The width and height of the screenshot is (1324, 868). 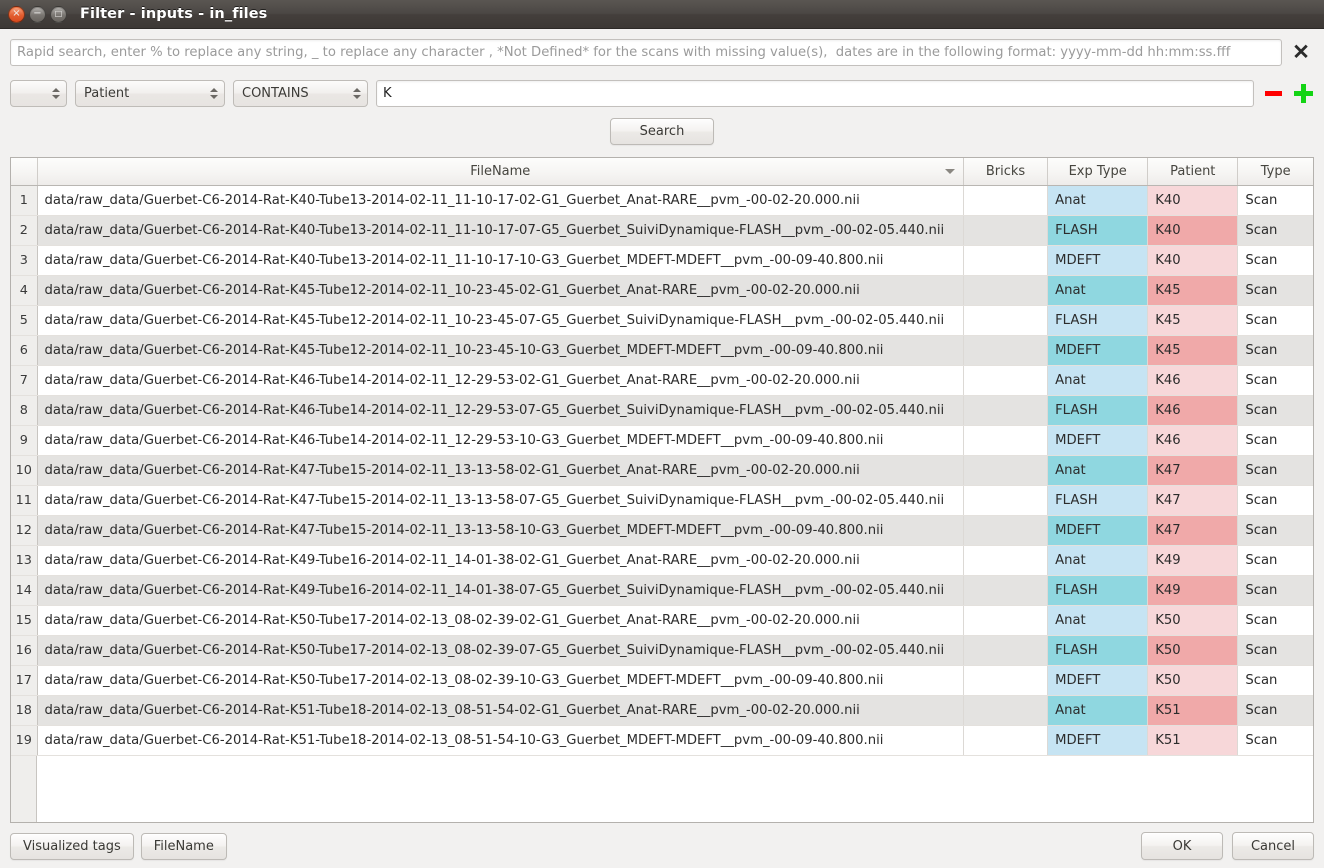 What do you see at coordinates (38, 93) in the screenshot?
I see `filter-link-operator-combo` at bounding box center [38, 93].